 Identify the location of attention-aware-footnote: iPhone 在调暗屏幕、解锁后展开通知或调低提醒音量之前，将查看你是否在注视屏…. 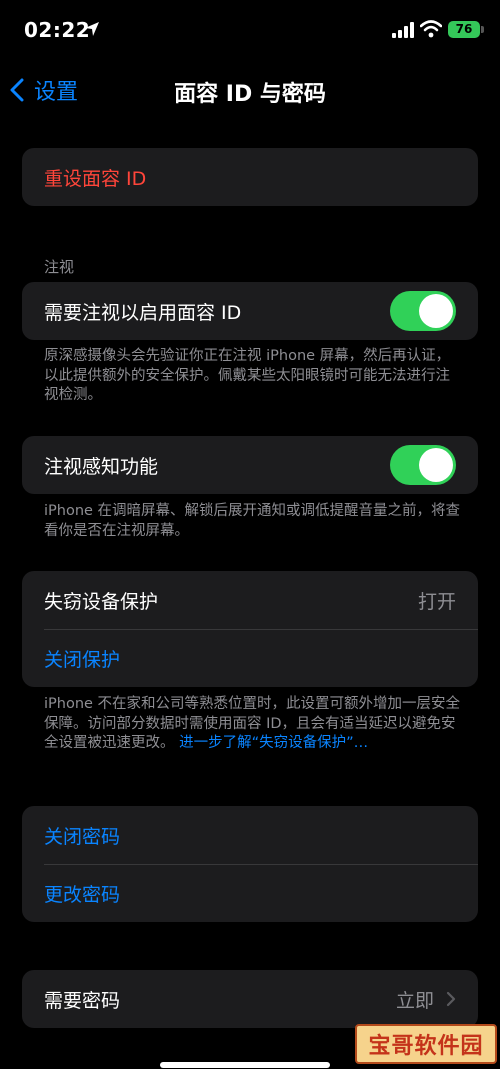
(252, 521).